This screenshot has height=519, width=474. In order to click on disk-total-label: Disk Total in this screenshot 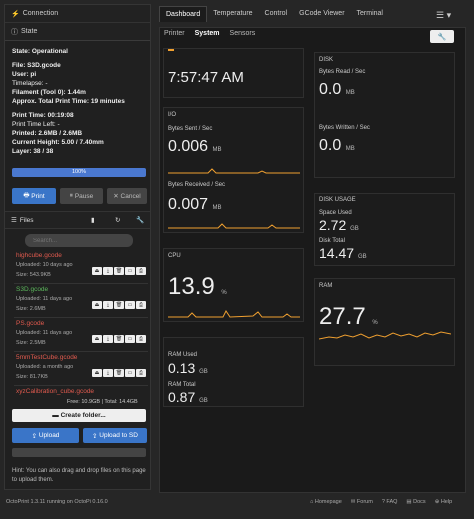, I will do `click(332, 241)`.